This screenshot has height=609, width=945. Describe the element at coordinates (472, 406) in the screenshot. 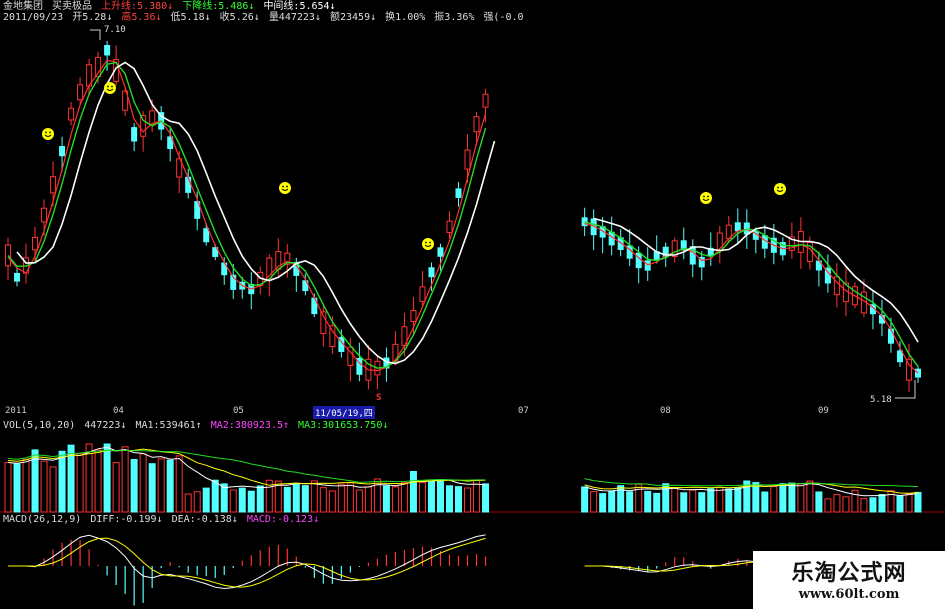

I see `time-axis: 2011 04 05 11/05/19,四 07 08 09 S` at that location.